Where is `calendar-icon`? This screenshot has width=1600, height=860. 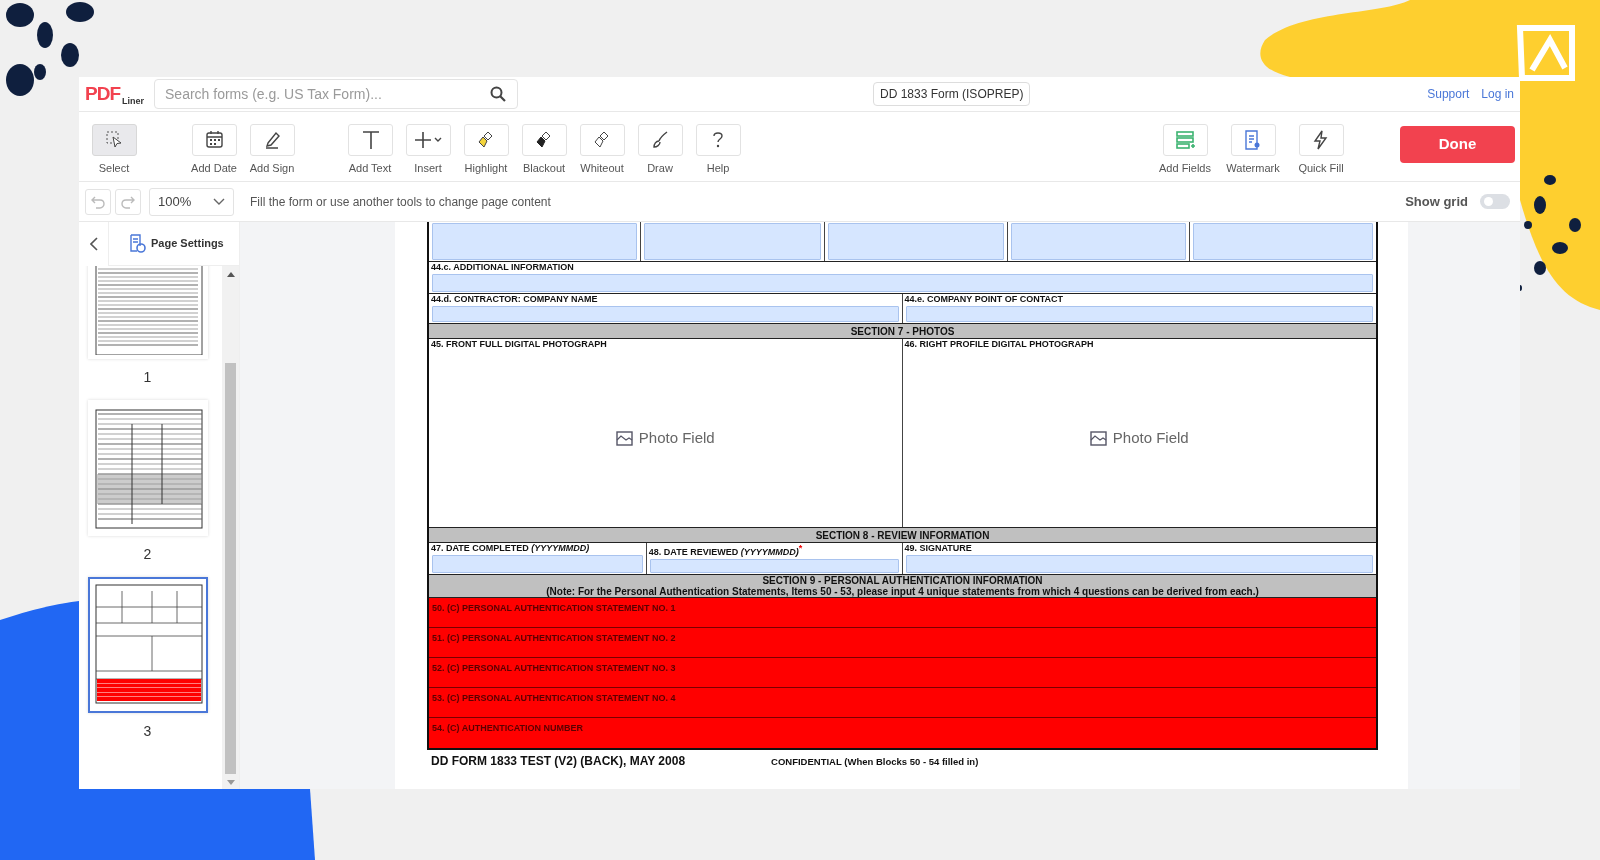
calendar-icon is located at coordinates (214, 140).